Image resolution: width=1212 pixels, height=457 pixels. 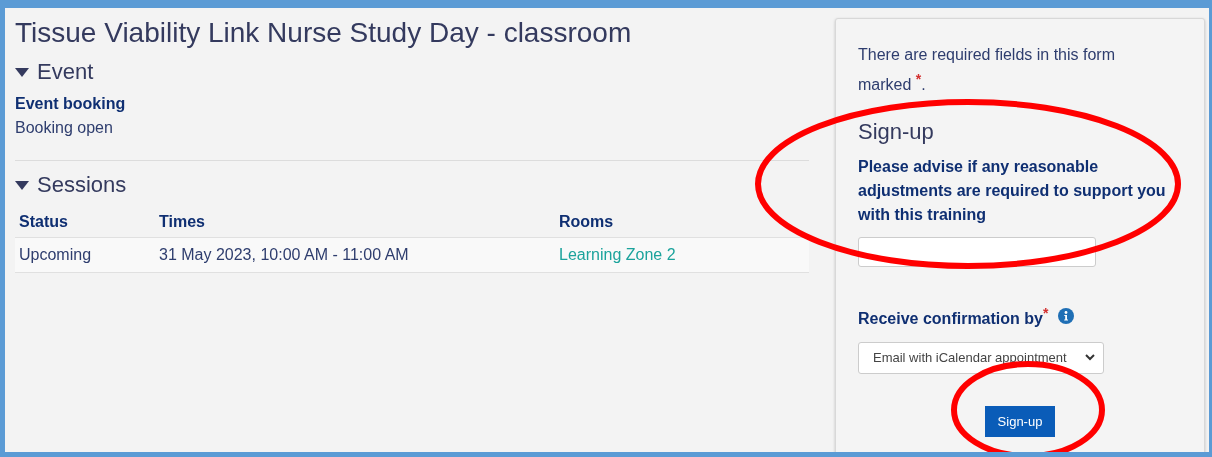 I want to click on field-label: Please advise if any reasonable adjustments are required to support you with this training, so click(x=1012, y=191).